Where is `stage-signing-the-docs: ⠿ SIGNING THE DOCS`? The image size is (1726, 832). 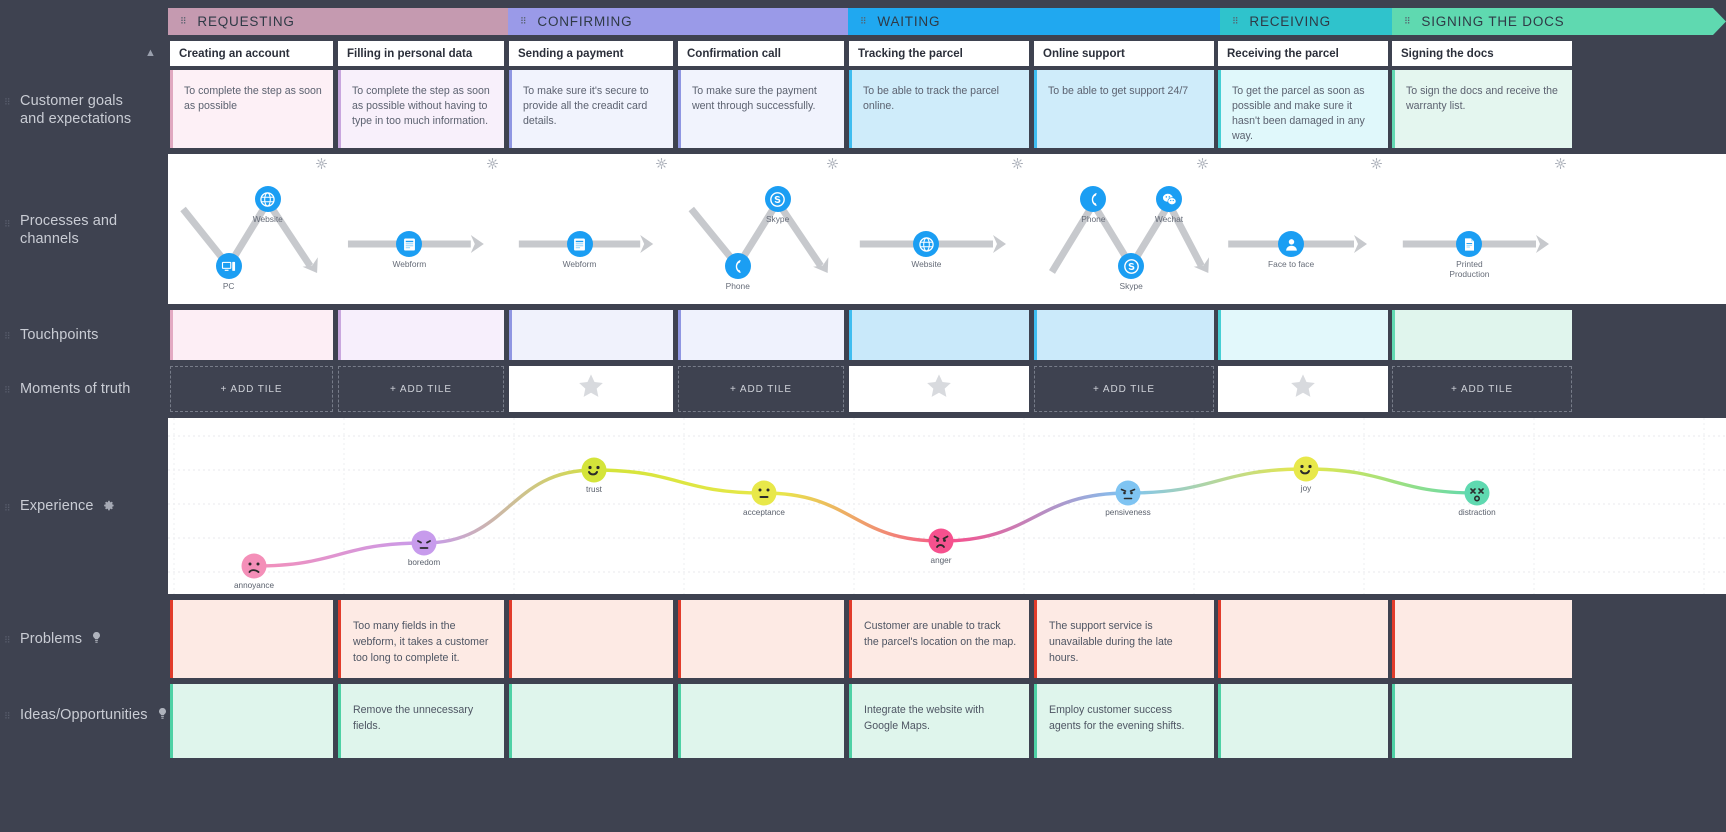 stage-signing-the-docs: ⠿ SIGNING THE DOCS is located at coordinates (1559, 21).